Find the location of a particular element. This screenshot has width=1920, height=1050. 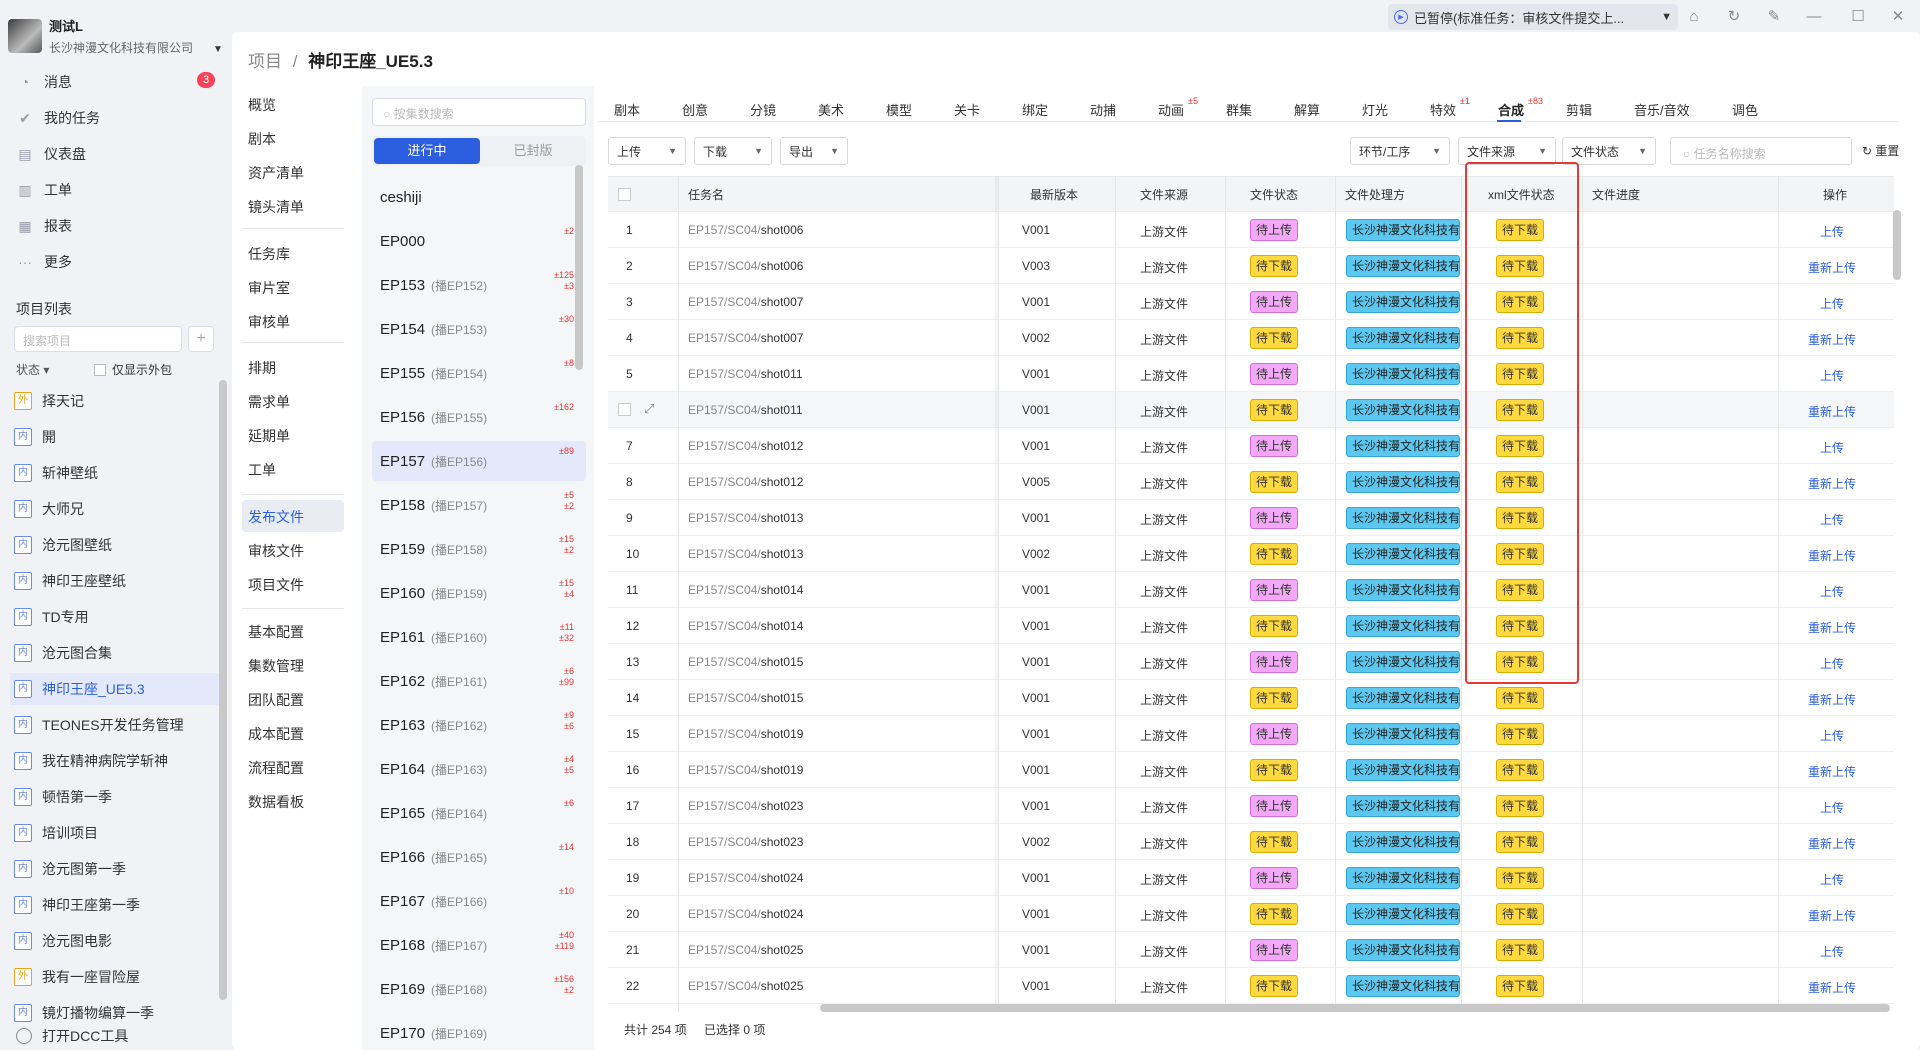

episode-item: EP164 (播EP163) ±4 ±5 is located at coordinates (479, 769).